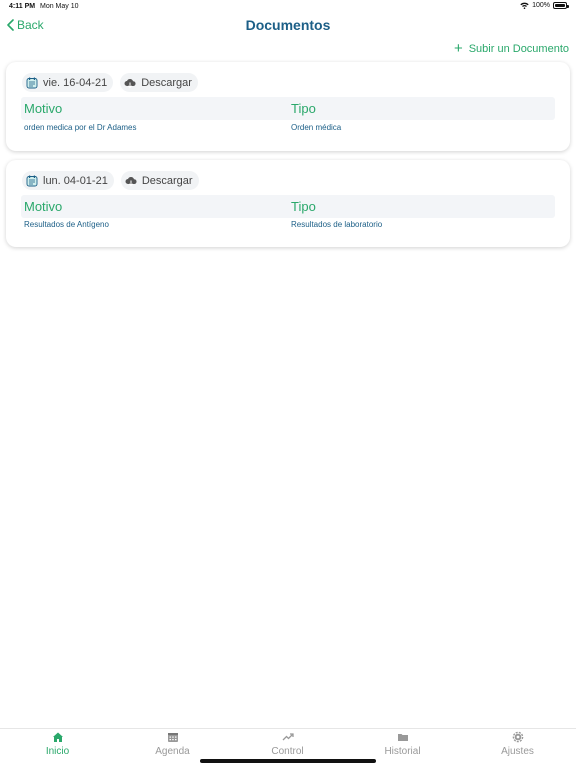 This screenshot has width=576, height=768. Describe the element at coordinates (172, 751) in the screenshot. I see `tab-label: Agenda` at that location.